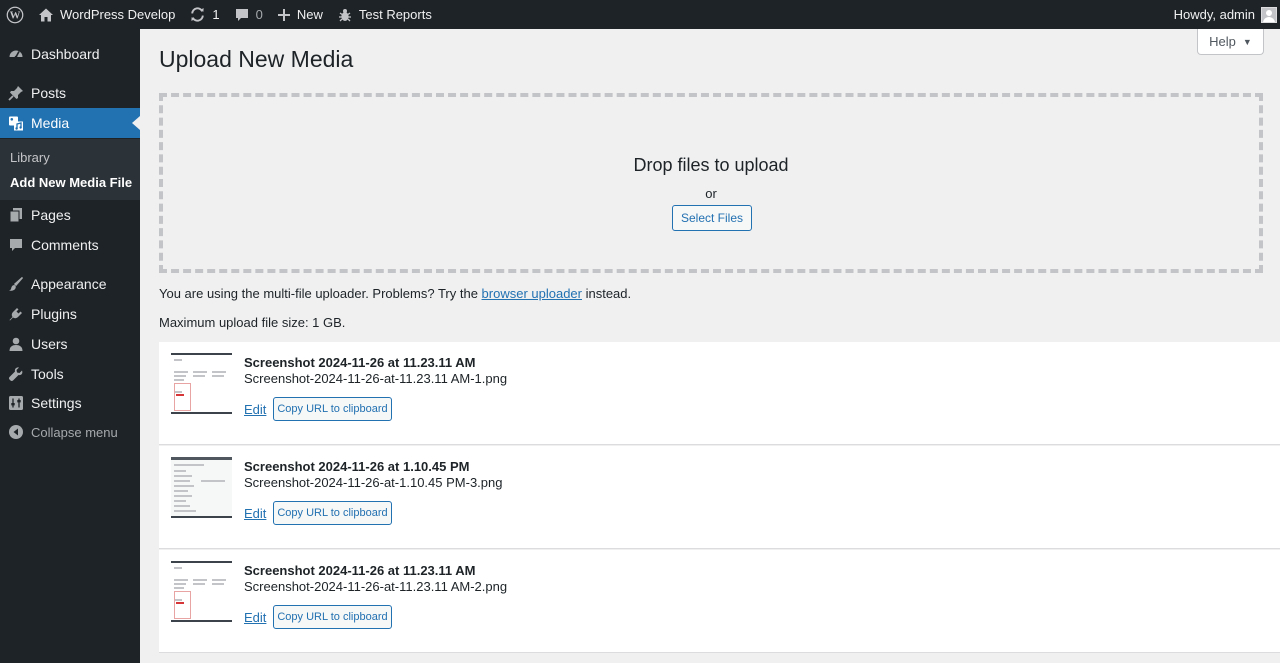  I want to click on test-reports-link: Test Reports, so click(384, 14).